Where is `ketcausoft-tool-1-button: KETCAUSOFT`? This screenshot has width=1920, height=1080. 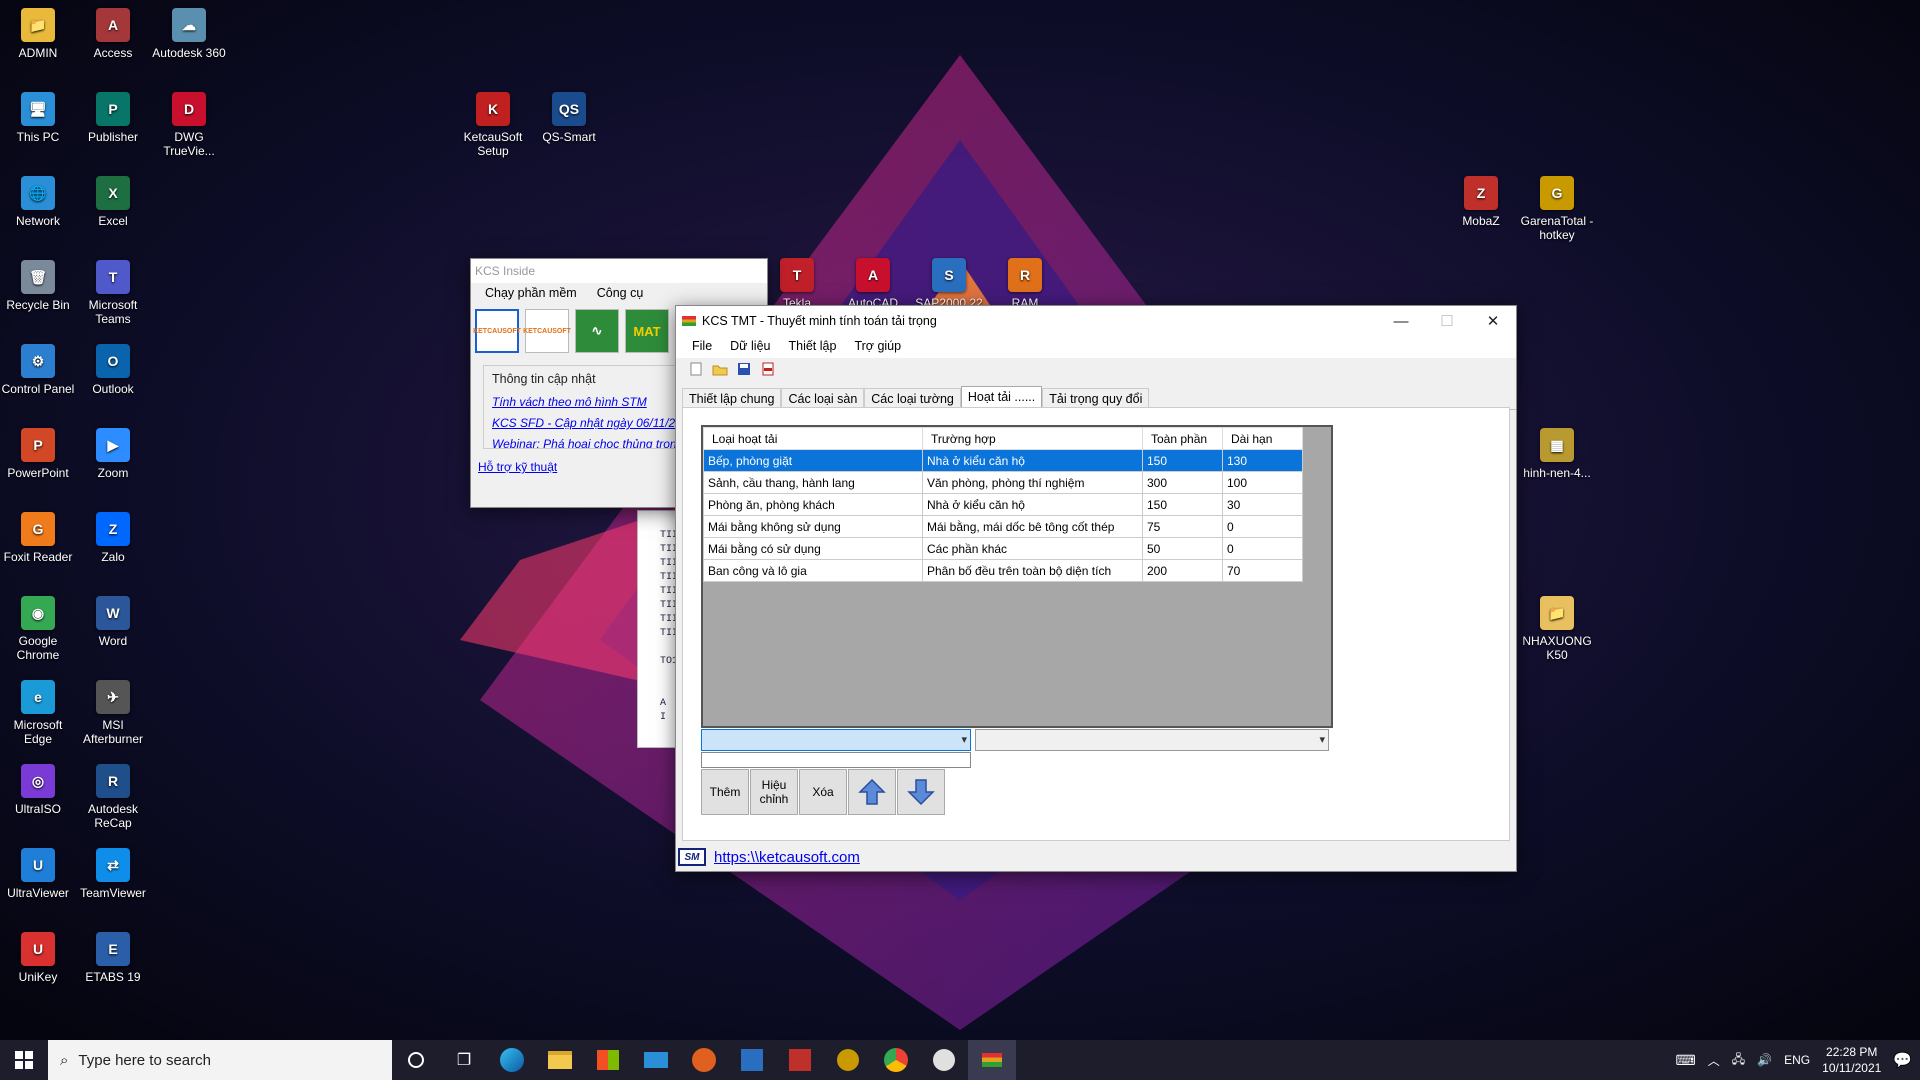 ketcausoft-tool-1-button: KETCAUSOFT is located at coordinates (497, 331).